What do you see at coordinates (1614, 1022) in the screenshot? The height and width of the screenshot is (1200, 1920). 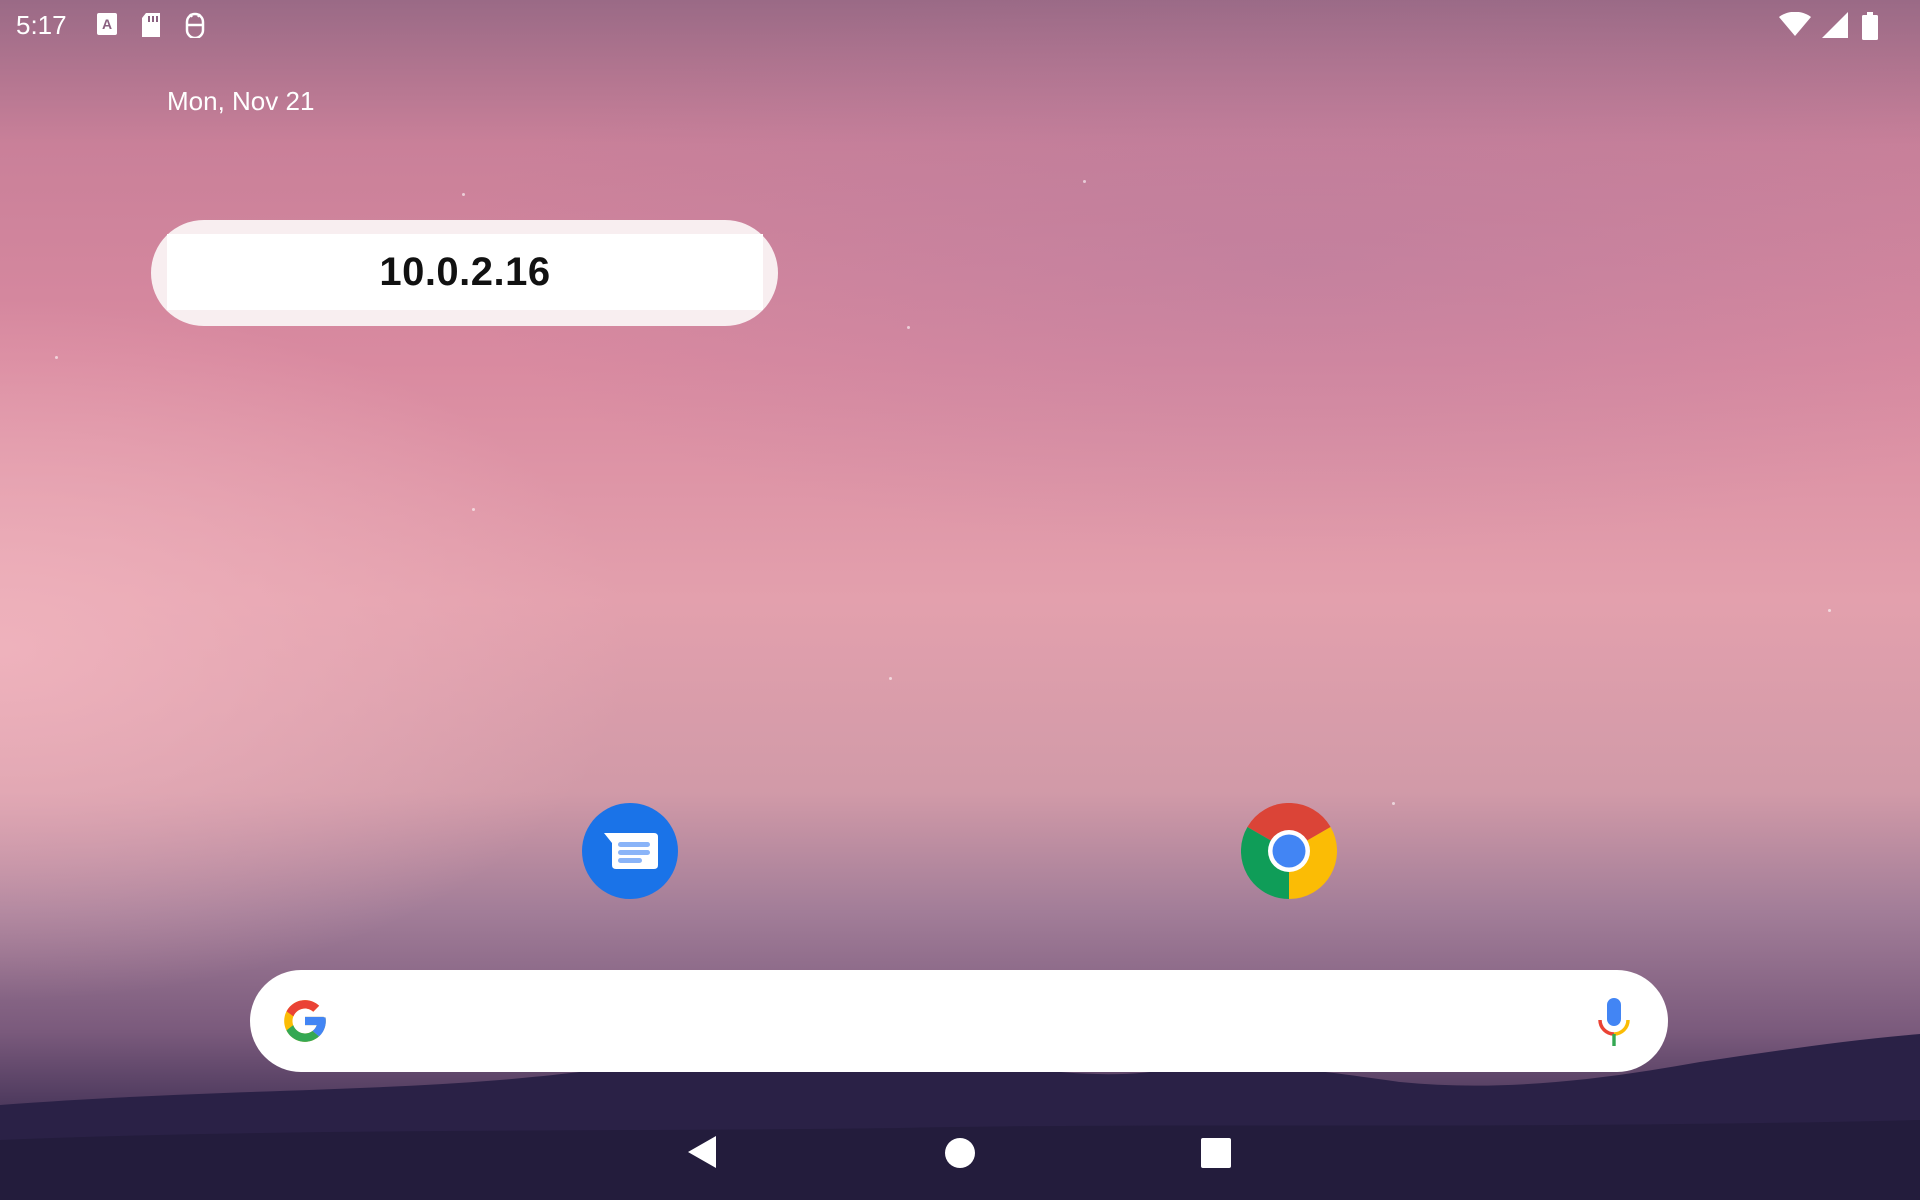 I see `microphone-icon` at bounding box center [1614, 1022].